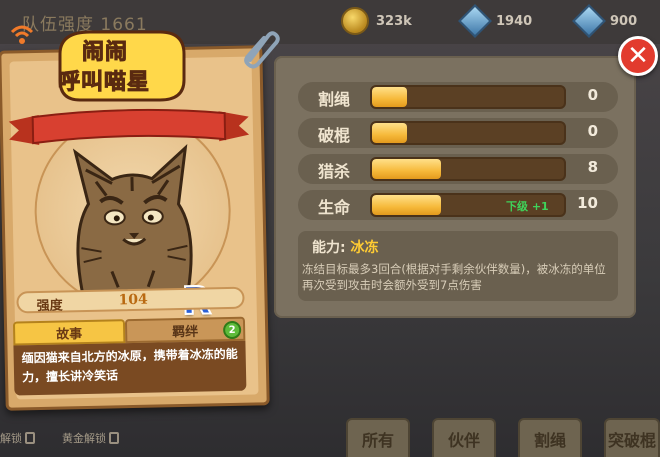 Image resolution: width=660 pixels, height=457 pixels. Describe the element at coordinates (232, 330) in the screenshot. I see `bond-count-badge: 2` at that location.